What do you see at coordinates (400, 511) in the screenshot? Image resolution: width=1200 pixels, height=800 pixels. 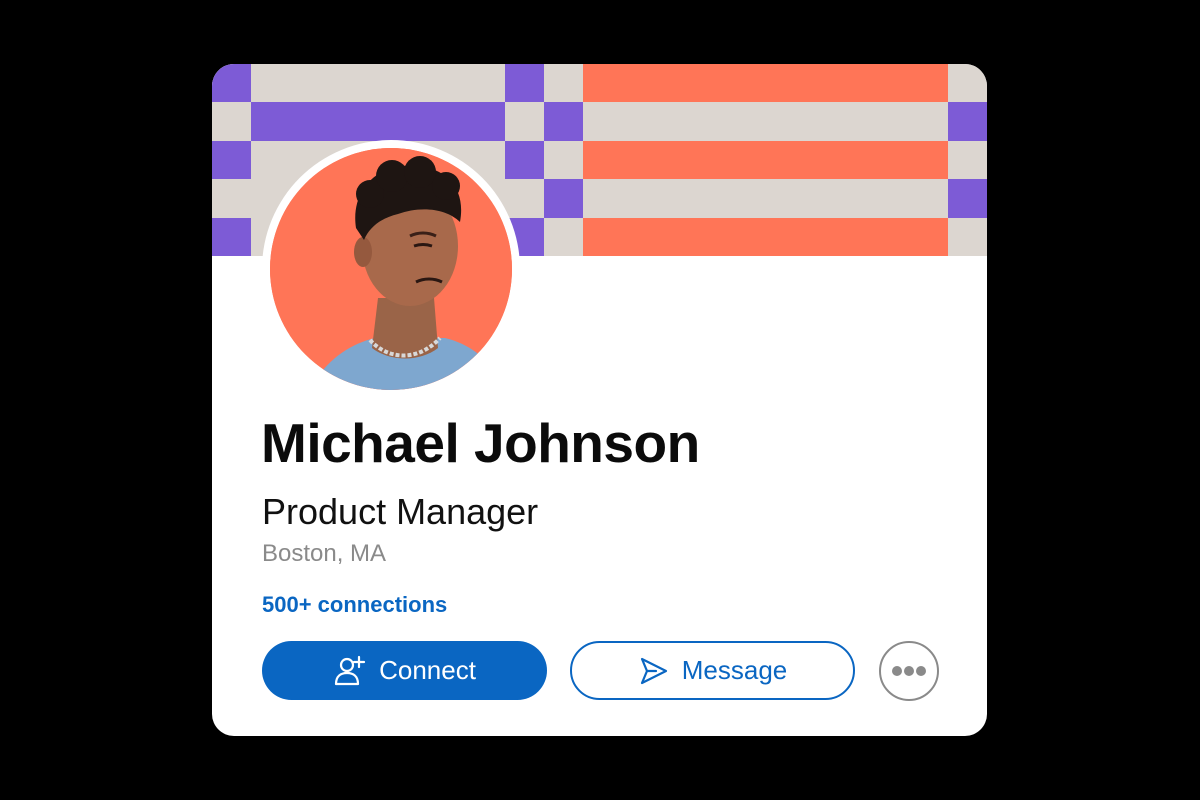 I see `profile-title: Product Manager` at bounding box center [400, 511].